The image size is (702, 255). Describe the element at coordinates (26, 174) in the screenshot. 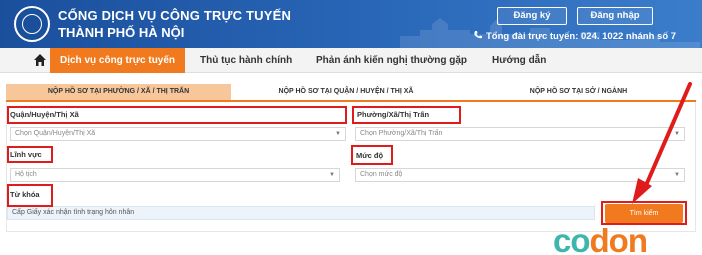

I see `field-select-value: Hộ tịch` at that location.